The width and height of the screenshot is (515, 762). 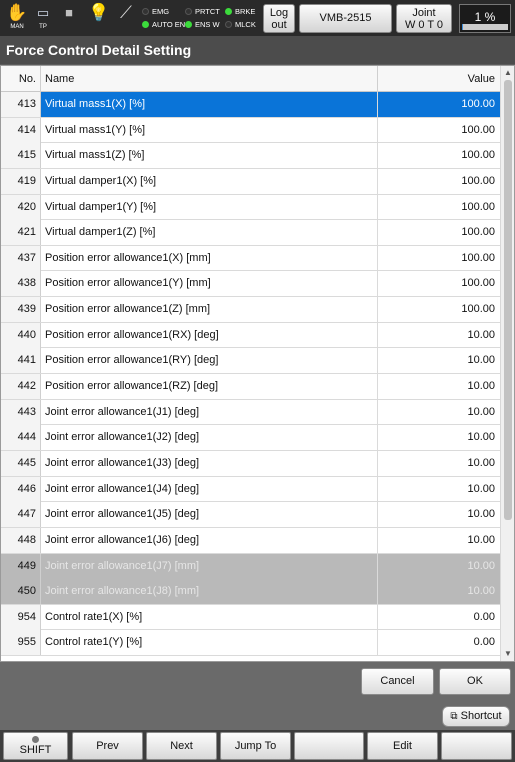 What do you see at coordinates (279, 18) in the screenshot?
I see `logout-button: Log out` at bounding box center [279, 18].